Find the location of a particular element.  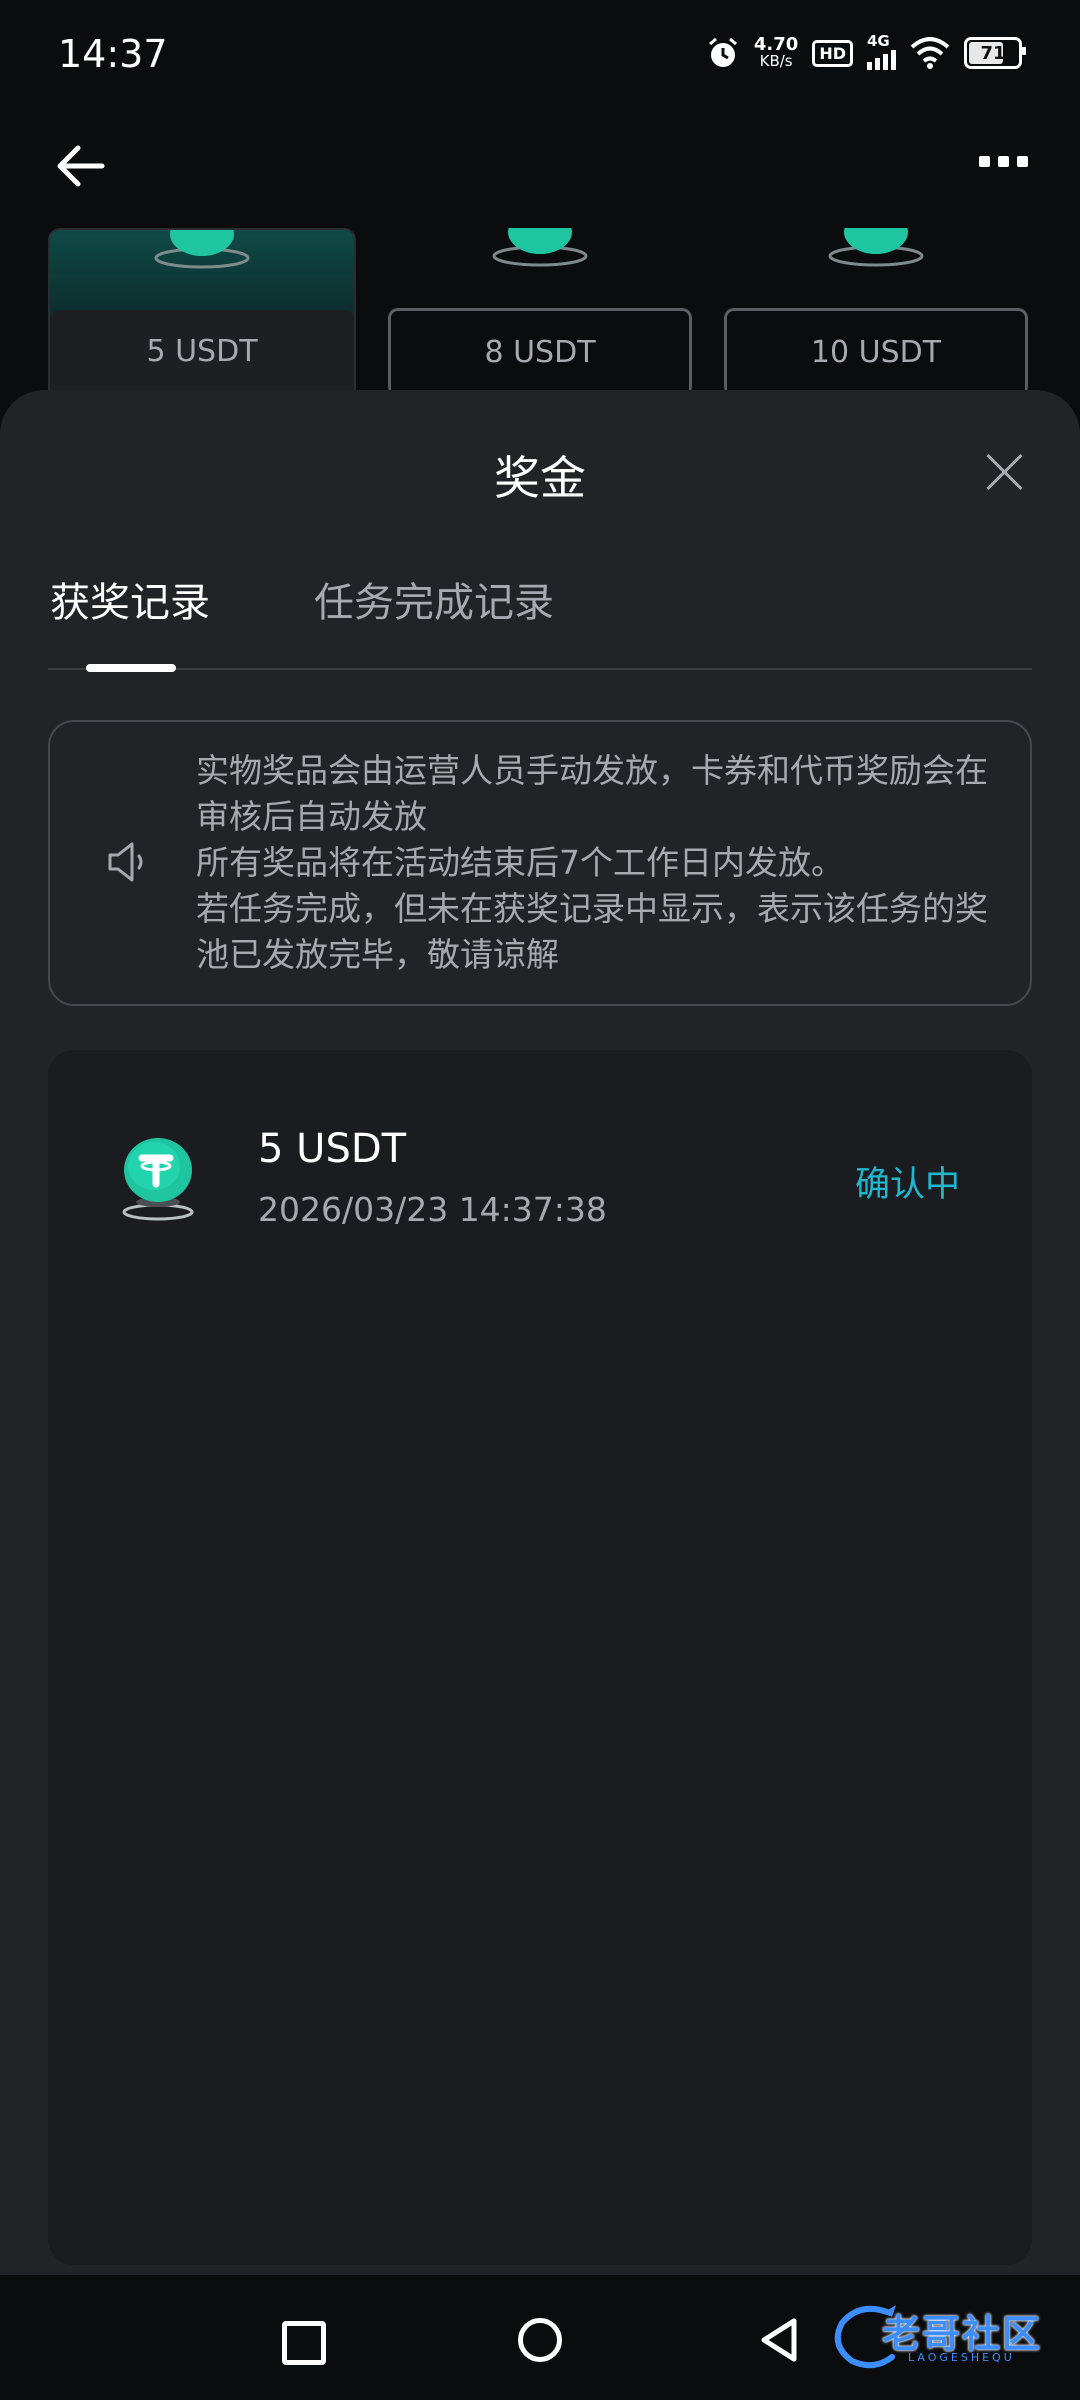

system-nav-bar: 老哥社区 LAOGESHEQU is located at coordinates (540, 2337).